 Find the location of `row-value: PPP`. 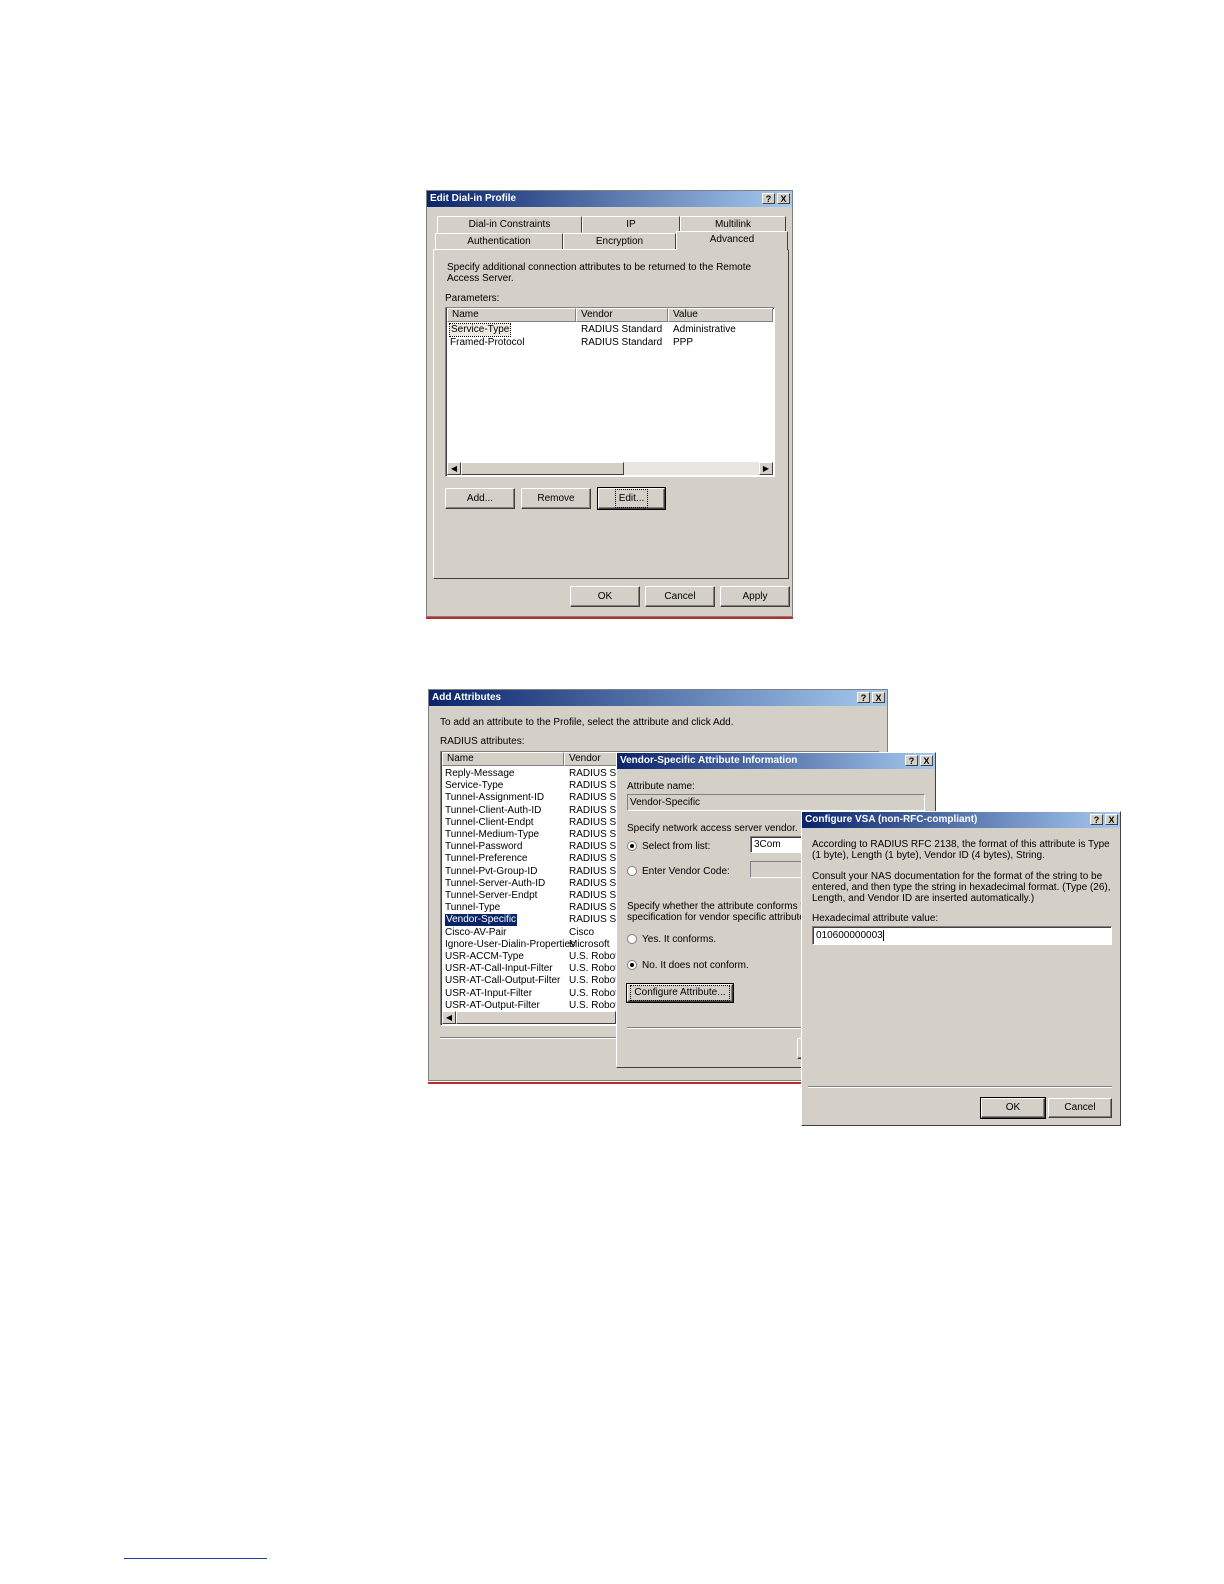

row-value: PPP is located at coordinates (683, 342).